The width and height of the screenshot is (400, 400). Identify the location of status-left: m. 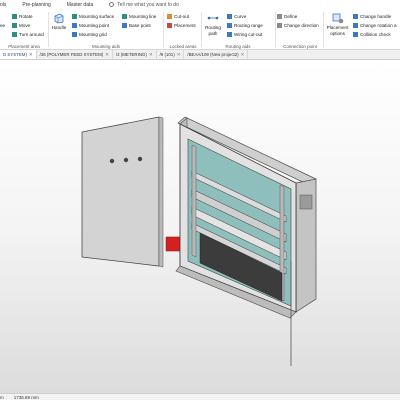
(2, 397).